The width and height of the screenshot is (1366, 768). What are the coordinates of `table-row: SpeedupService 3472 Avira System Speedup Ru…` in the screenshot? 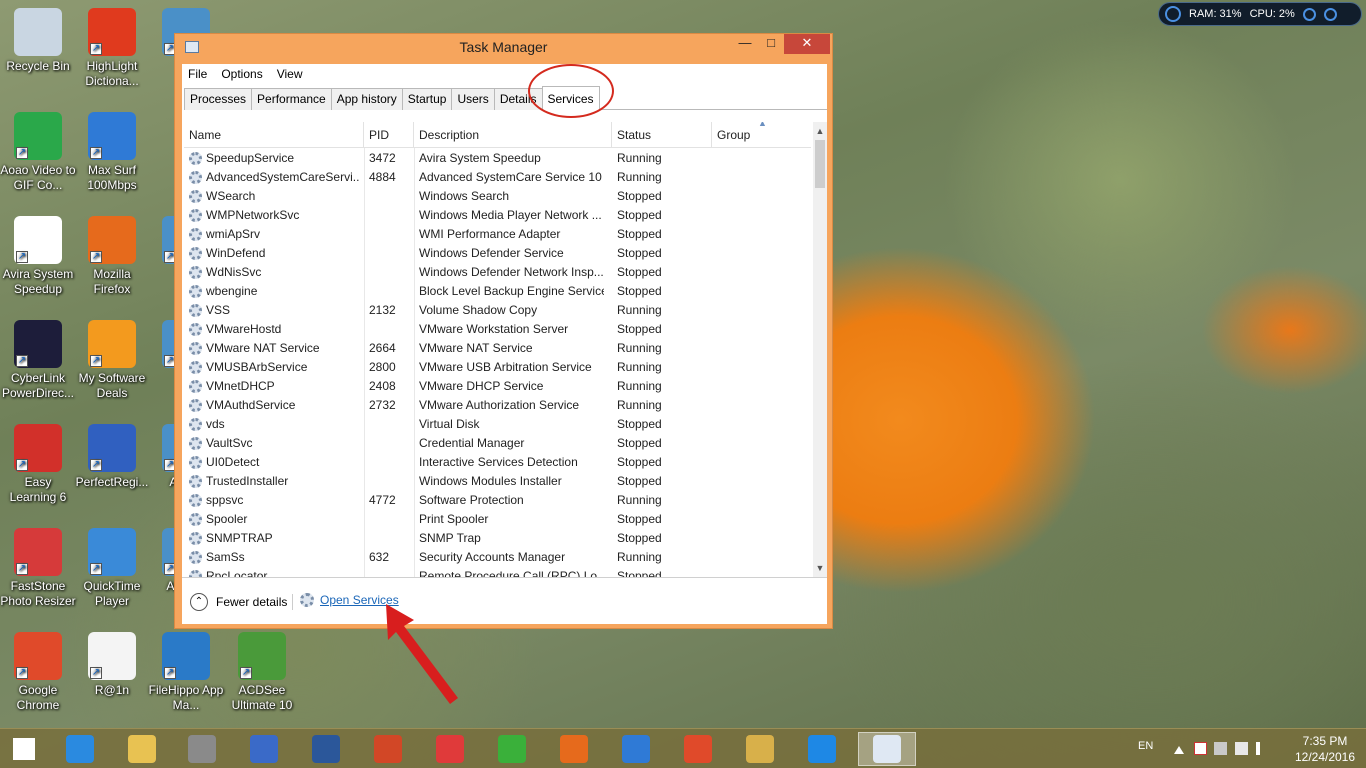 It's located at (497, 158).